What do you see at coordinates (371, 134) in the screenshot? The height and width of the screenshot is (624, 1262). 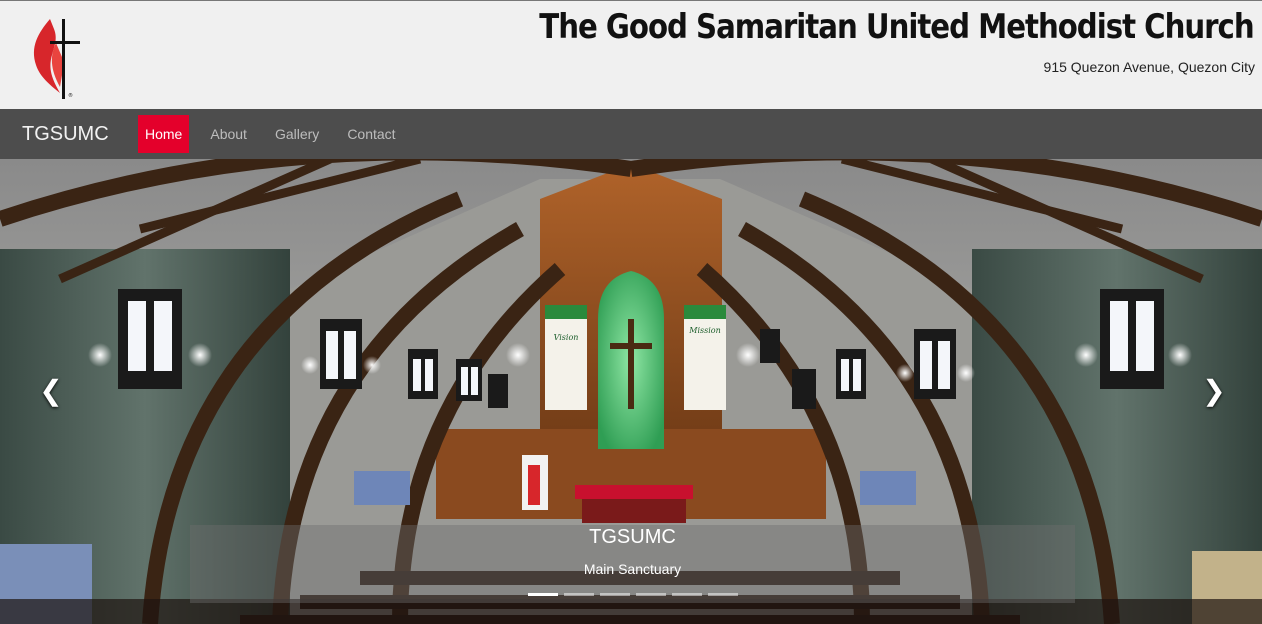 I see `nav-item-contact: Contact` at bounding box center [371, 134].